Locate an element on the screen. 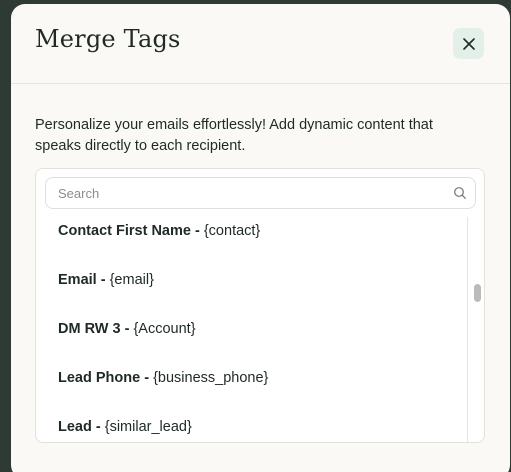 The width and height of the screenshot is (511, 472). merge-tag-item: Email - {email} is located at coordinates (106, 280).